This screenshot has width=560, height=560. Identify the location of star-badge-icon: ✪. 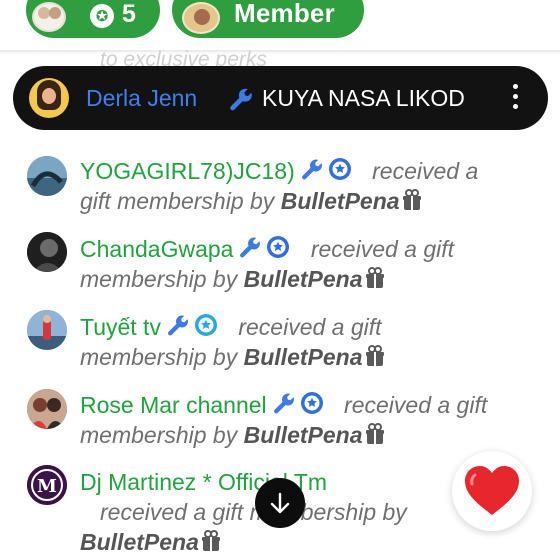
(102, 16).